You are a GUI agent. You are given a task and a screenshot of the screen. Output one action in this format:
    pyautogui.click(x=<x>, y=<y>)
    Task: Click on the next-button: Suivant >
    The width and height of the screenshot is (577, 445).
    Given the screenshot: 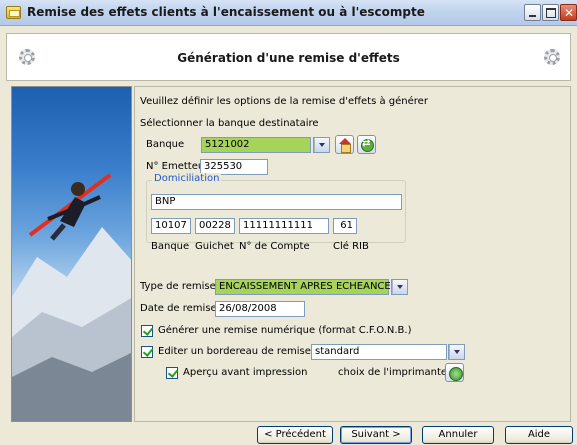 What is the action you would take?
    pyautogui.click(x=376, y=435)
    